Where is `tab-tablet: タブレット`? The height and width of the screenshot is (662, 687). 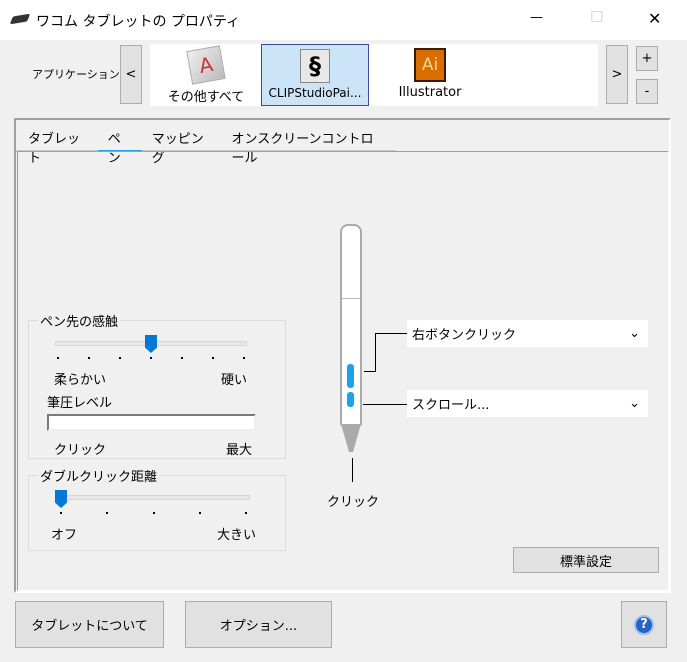 tab-tablet: タブレット is located at coordinates (57, 143).